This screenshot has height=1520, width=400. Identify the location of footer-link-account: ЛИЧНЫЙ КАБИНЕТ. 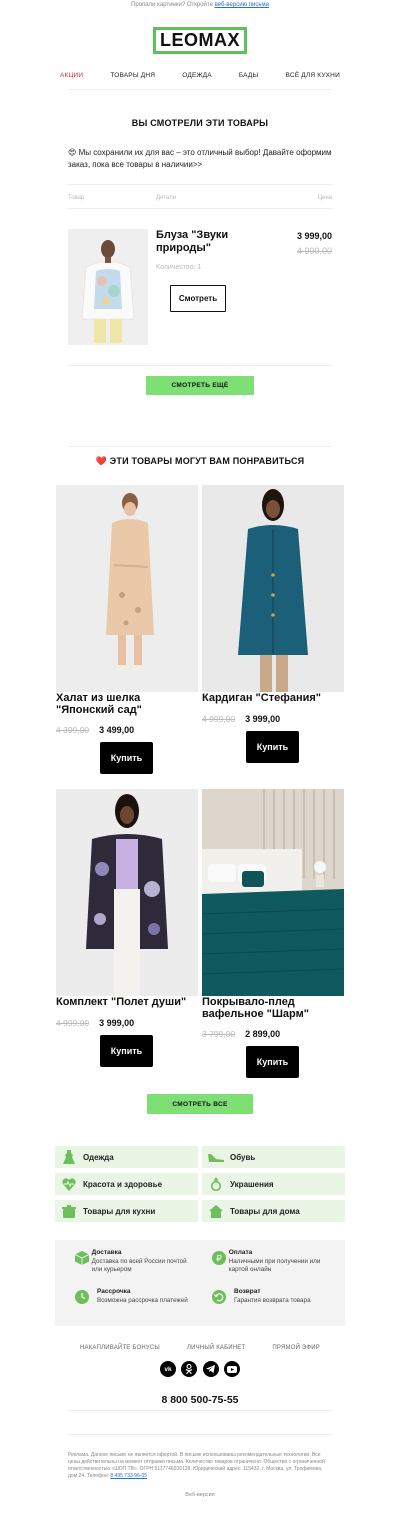
(216, 1348).